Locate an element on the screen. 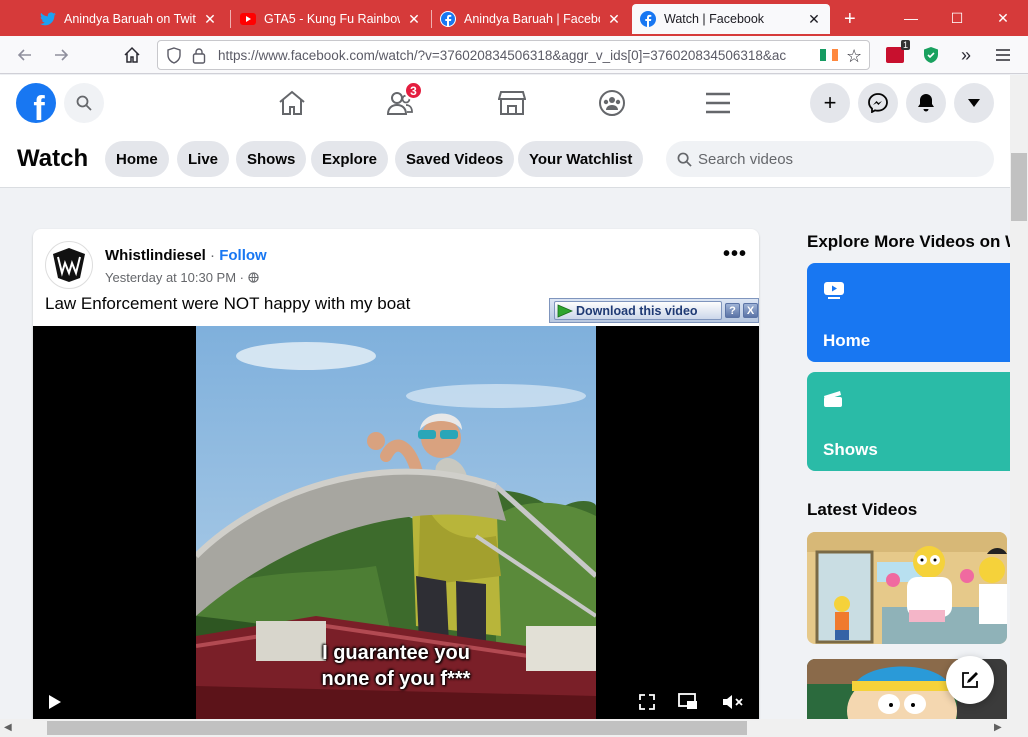 The height and width of the screenshot is (737, 1028). browser-tab-youtube: GTA5 - Kung Fu Rainbow La ✕ is located at coordinates (331, 19).